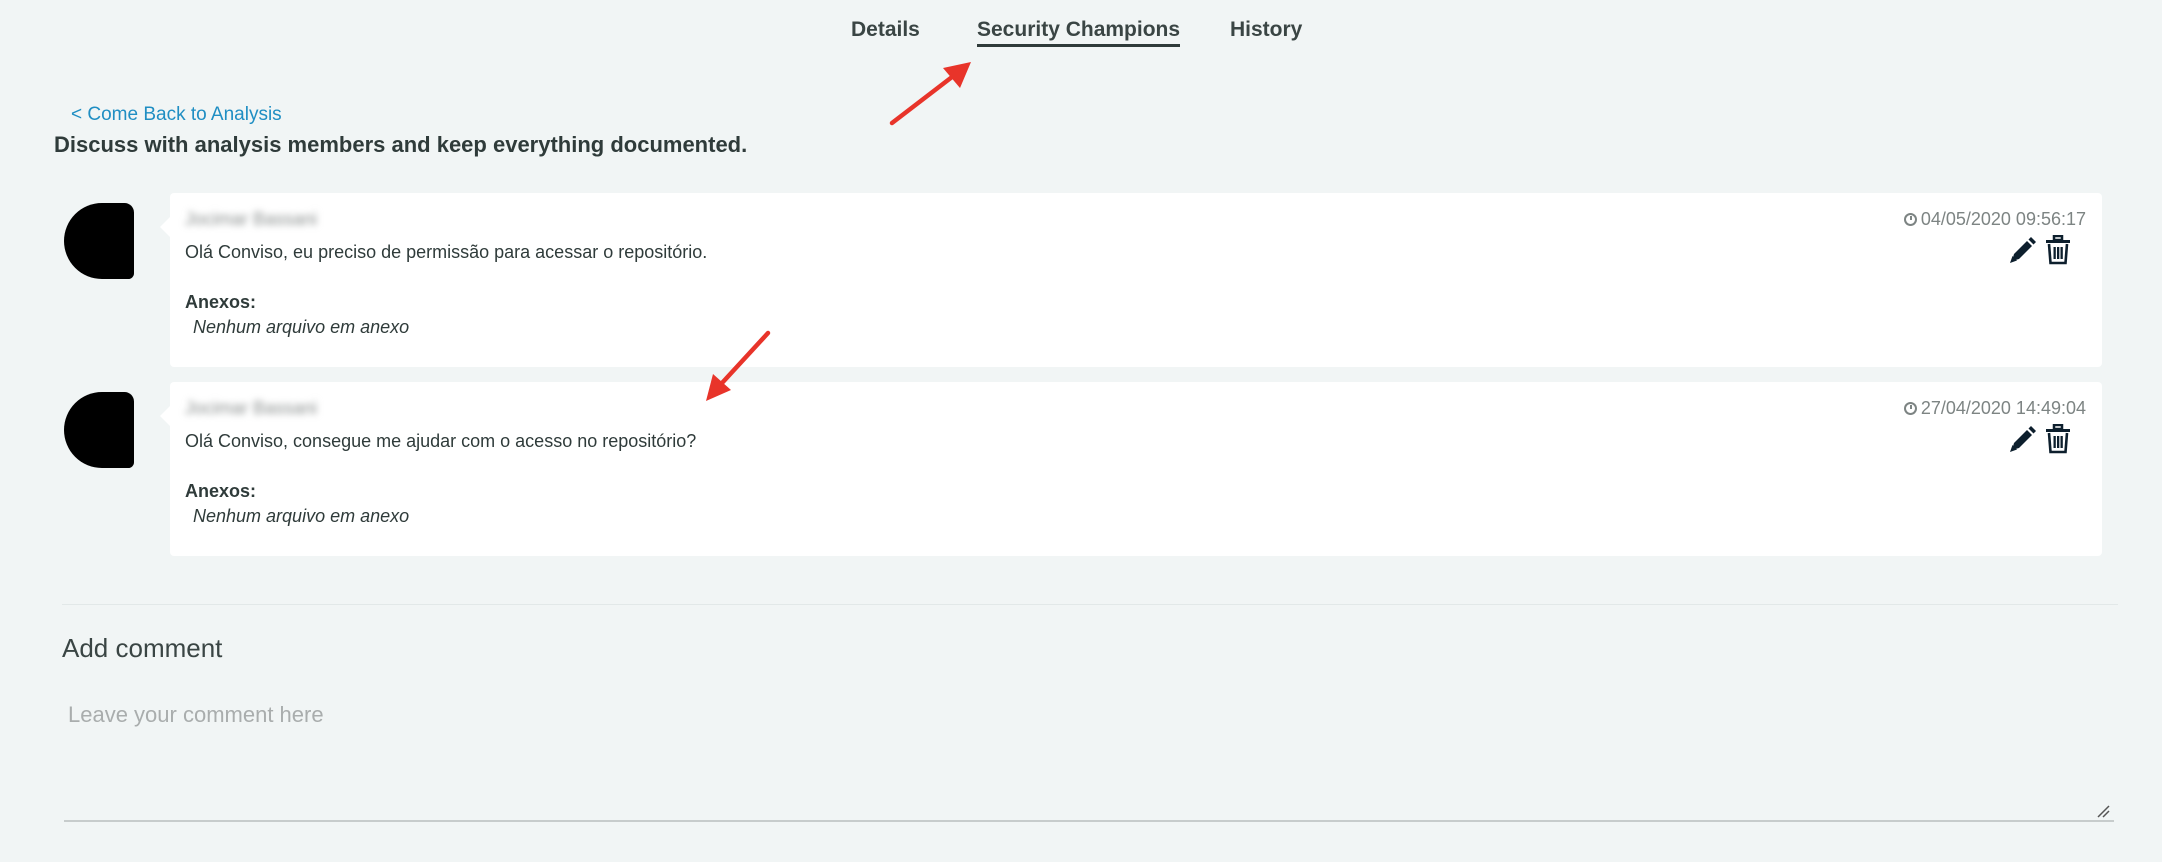 This screenshot has width=2162, height=862. I want to click on comment-timestamp: 04/05/2020 09:56:17, so click(1994, 219).